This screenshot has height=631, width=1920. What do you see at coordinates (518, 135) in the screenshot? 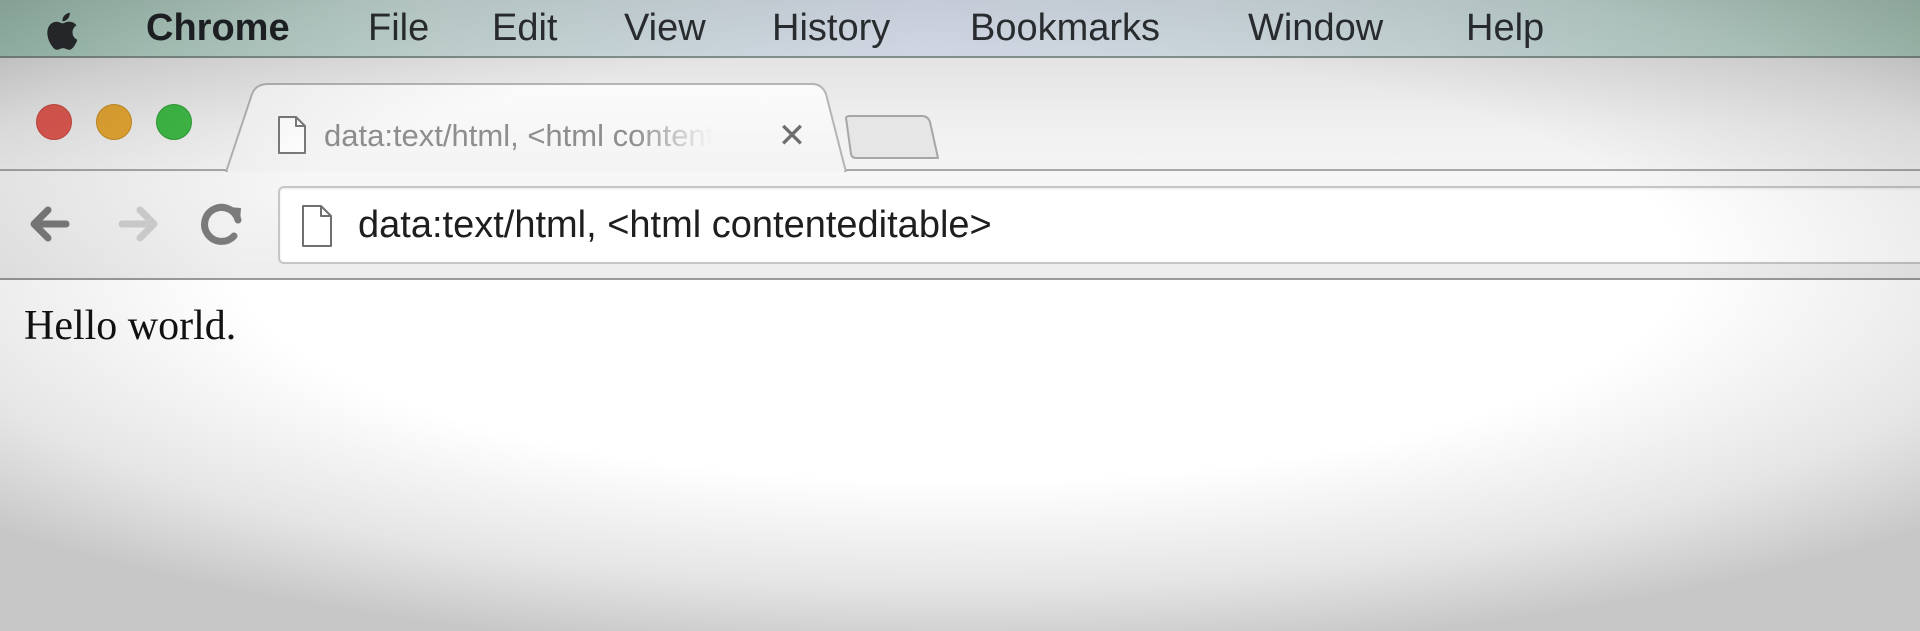
I see `tab-title: data:text/html, <html contenteditable>` at bounding box center [518, 135].